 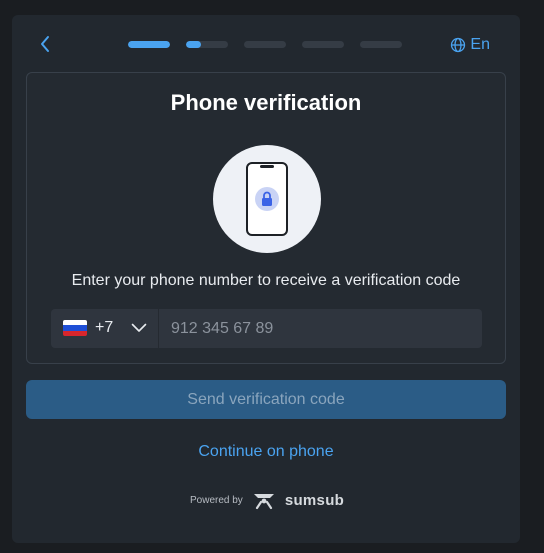 I want to click on ru-flag-icon, so click(x=75, y=328).